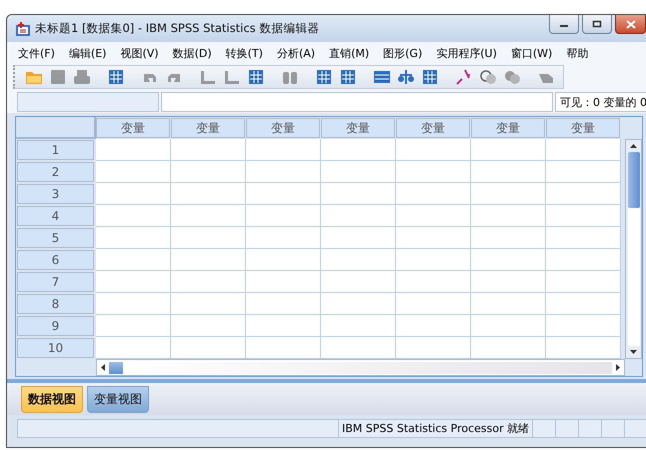  I want to click on row-header: 5, so click(55, 238).